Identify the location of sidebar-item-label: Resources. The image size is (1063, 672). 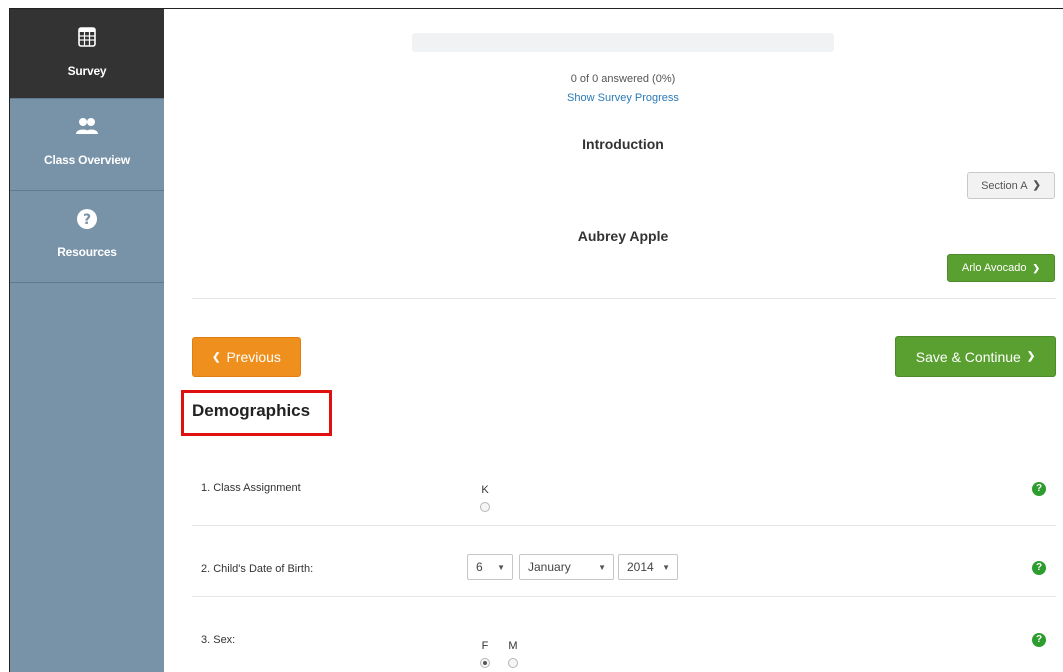
(87, 252).